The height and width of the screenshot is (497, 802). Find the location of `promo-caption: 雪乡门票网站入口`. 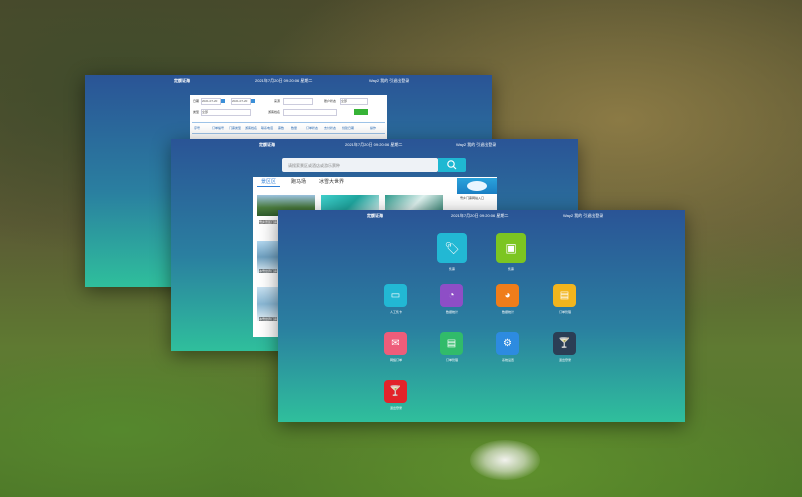

promo-caption: 雪乡门票网站入口 is located at coordinates (472, 198).